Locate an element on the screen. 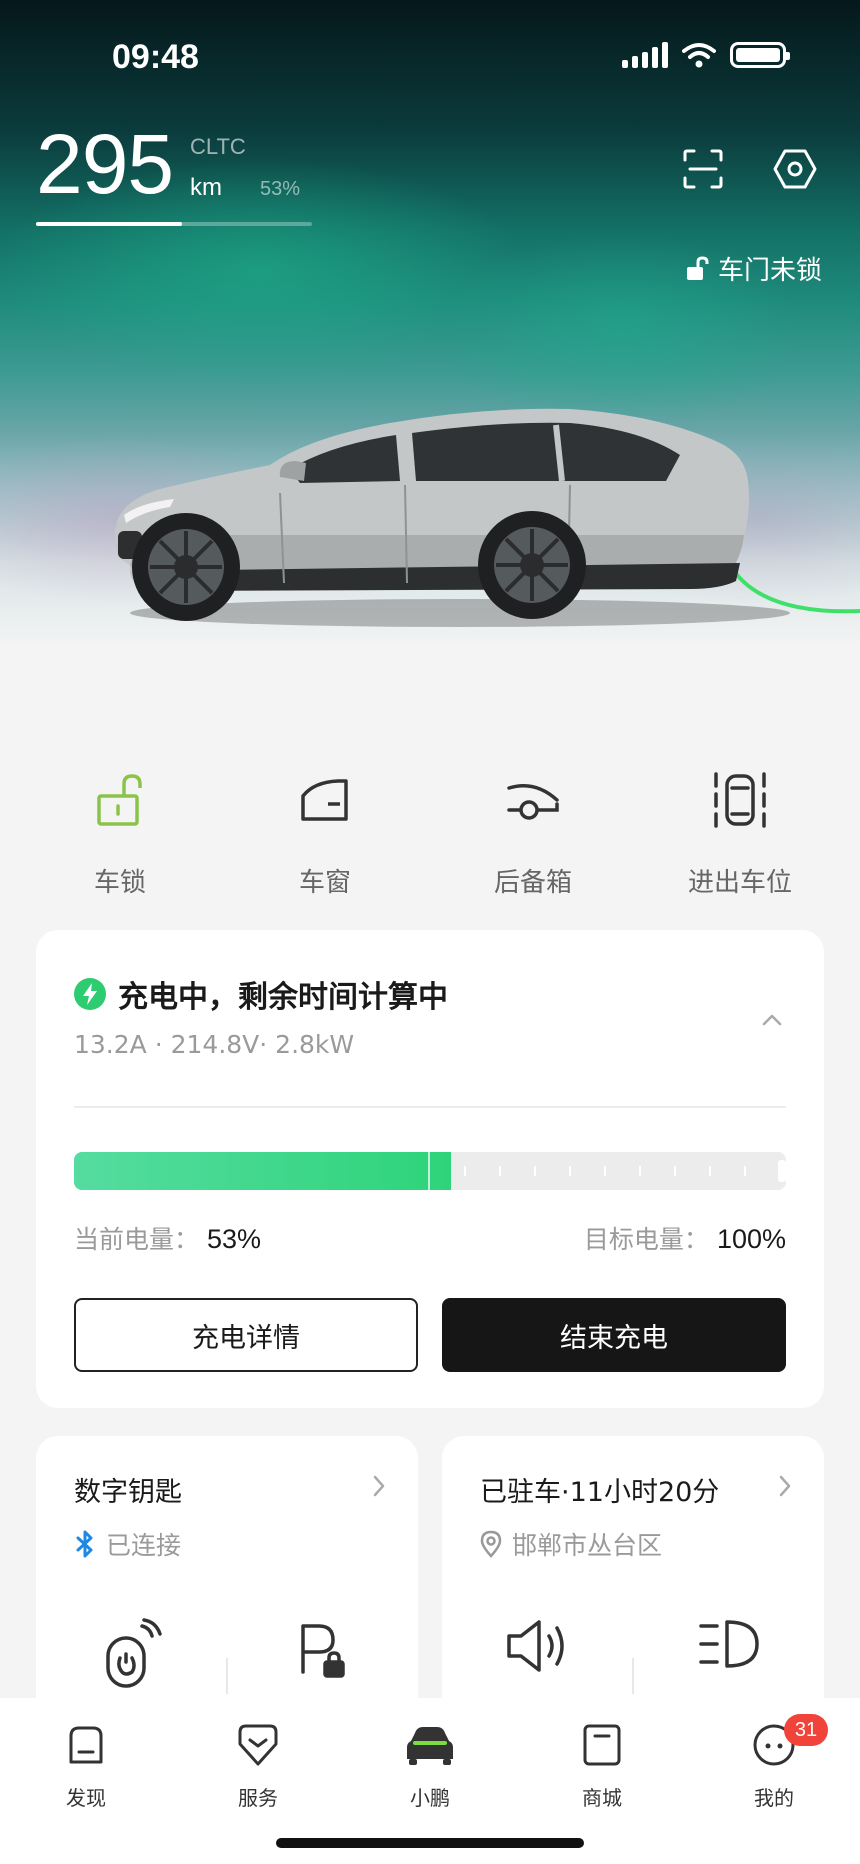 The width and height of the screenshot is (860, 1864). collapse-button is located at coordinates (772, 1020).